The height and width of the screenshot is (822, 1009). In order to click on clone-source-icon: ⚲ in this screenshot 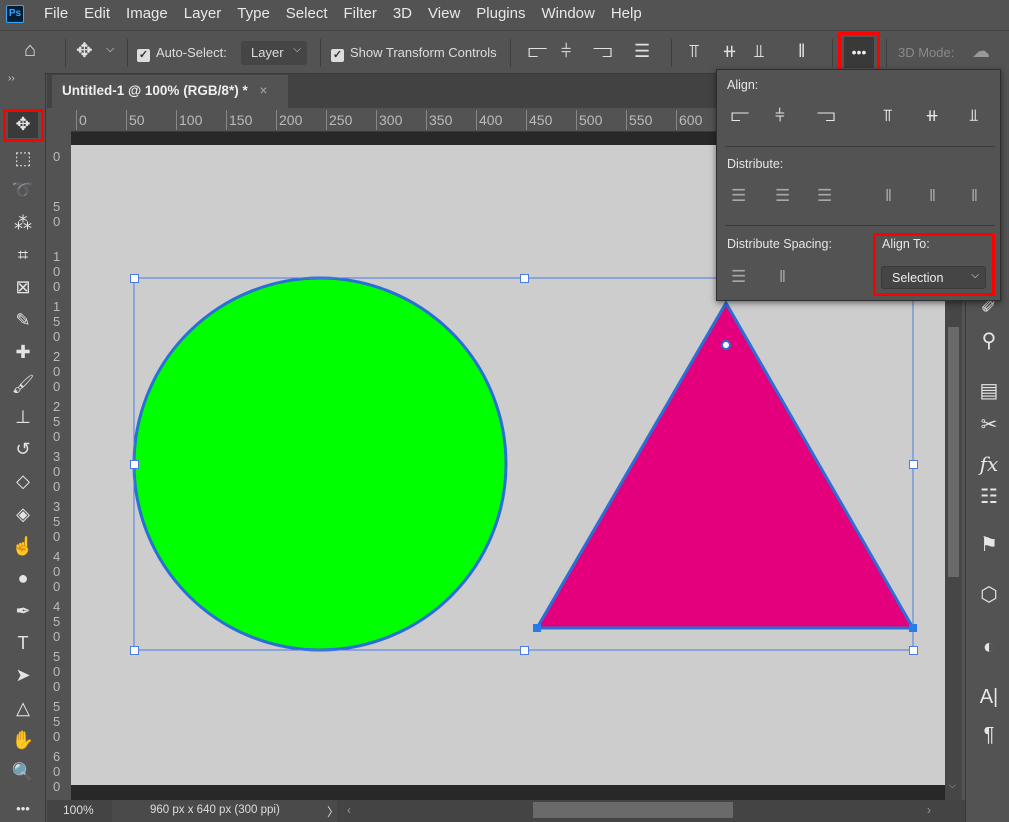, I will do `click(989, 342)`.